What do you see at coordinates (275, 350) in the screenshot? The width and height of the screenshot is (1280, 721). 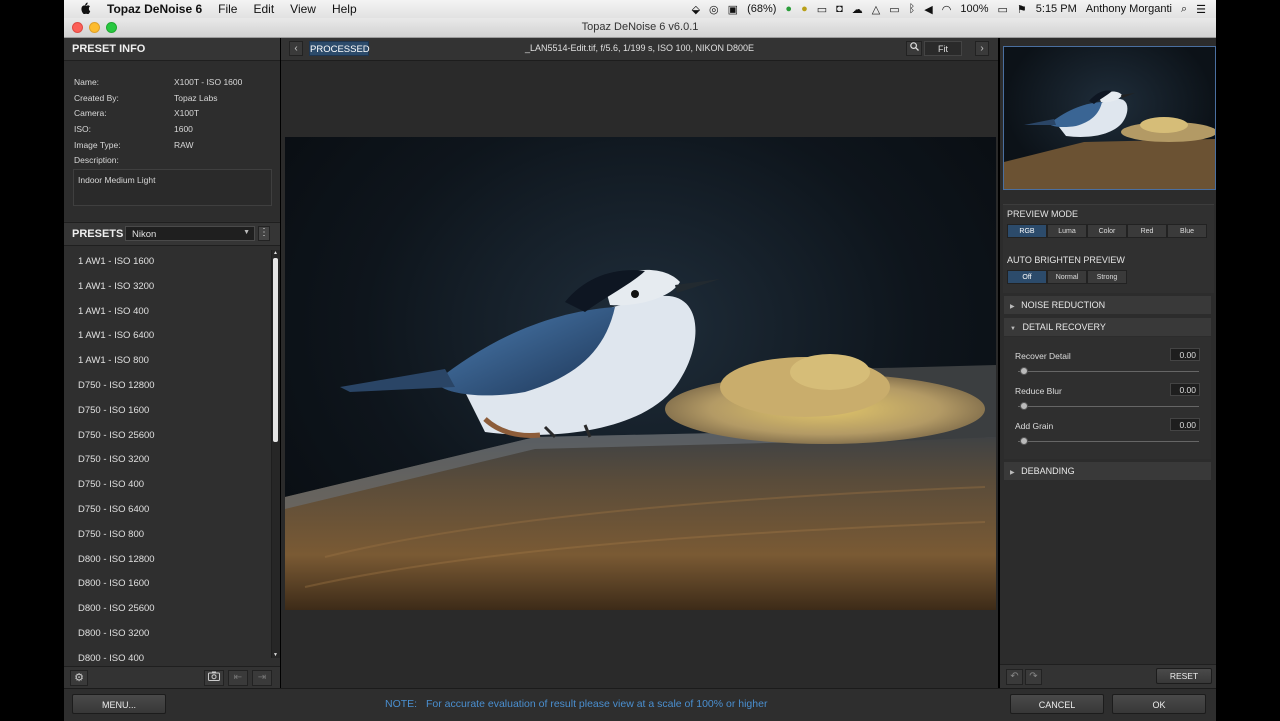 I see `scrollbar-thumb` at bounding box center [275, 350].